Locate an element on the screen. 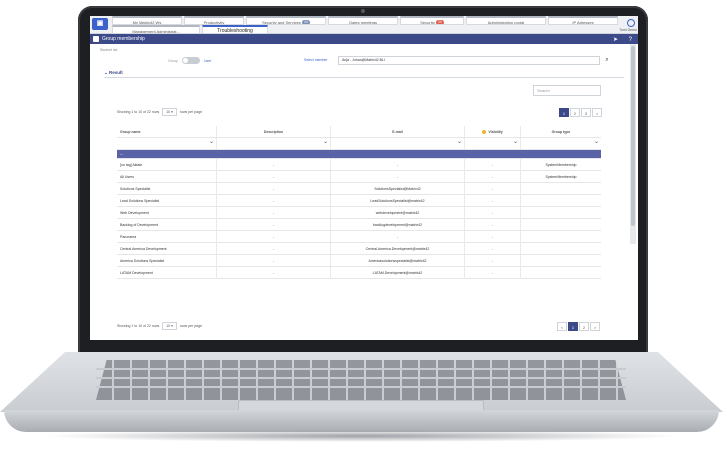 This screenshot has height=449, width=723. group-name-cell: Web Development is located at coordinates (167, 213).